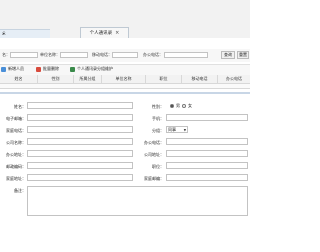 This screenshot has height=252, width=320. Describe the element at coordinates (20, 190) in the screenshot. I see `remark-label: 备注：` at that location.